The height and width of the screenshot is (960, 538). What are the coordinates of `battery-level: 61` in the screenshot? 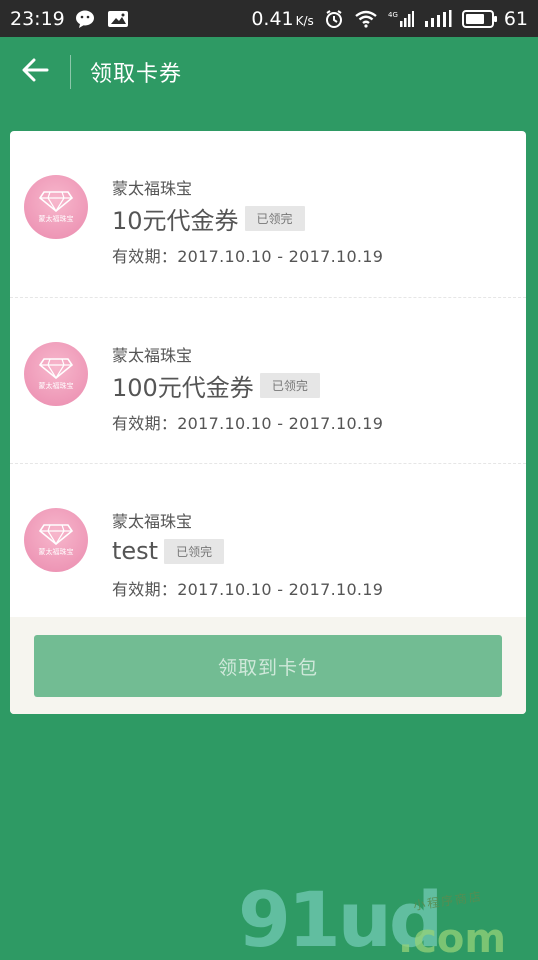 It's located at (515, 18).